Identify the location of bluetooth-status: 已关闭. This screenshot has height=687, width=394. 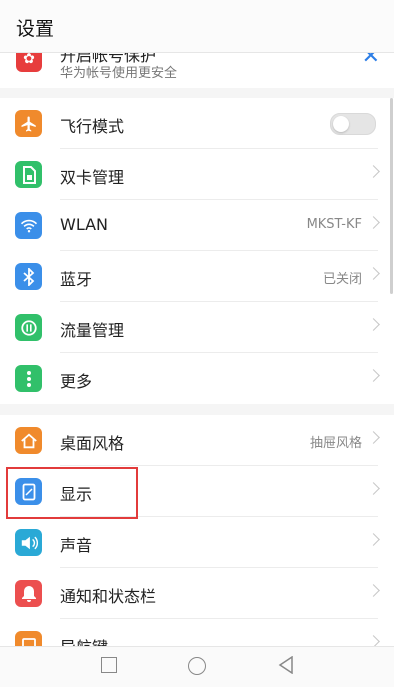
(342, 279).